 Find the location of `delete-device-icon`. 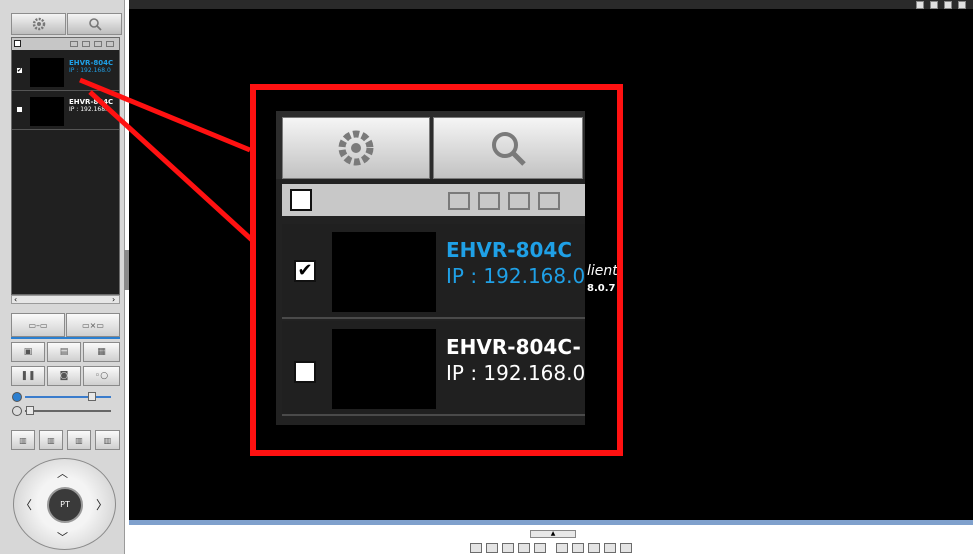

delete-device-icon is located at coordinates (519, 201).